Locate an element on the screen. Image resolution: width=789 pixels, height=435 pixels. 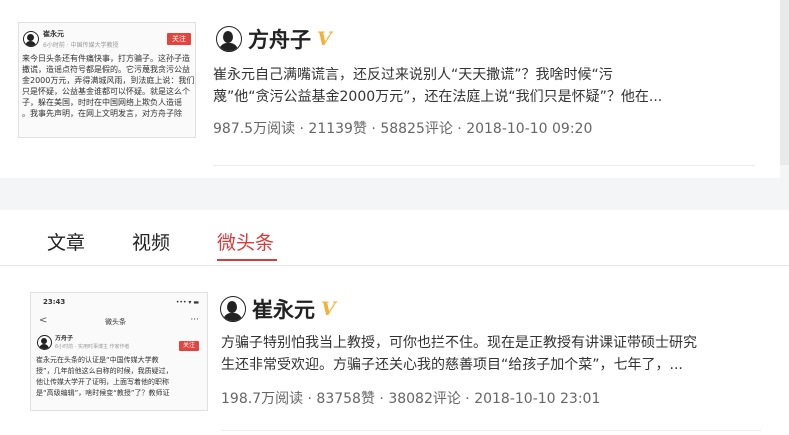
thumb-meta: 6小时前 · 实用时事博主 作家作者 is located at coordinates (92, 347).